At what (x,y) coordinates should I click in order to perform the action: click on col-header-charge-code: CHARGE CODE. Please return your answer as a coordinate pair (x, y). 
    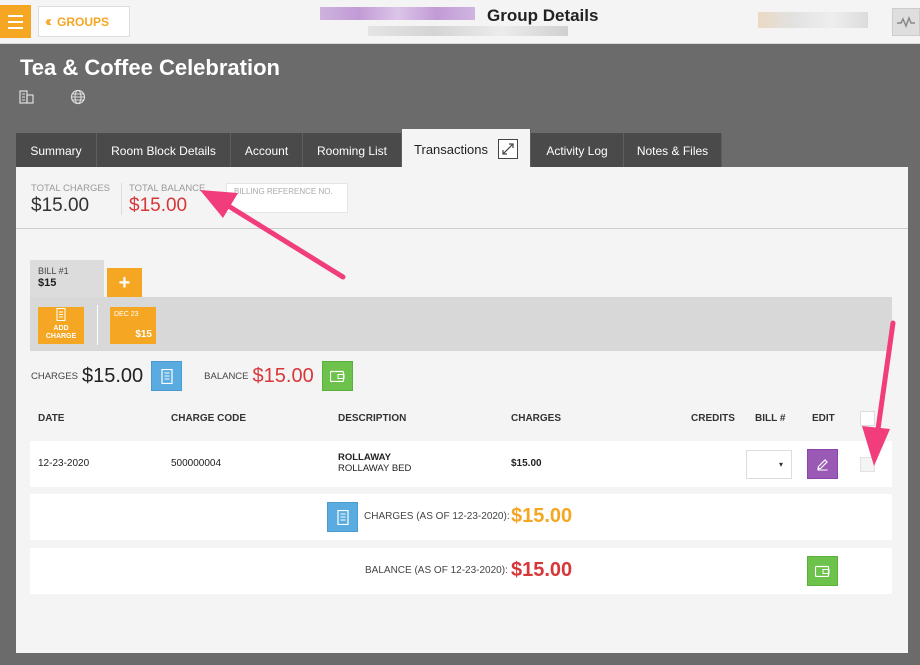
    Looking at the image, I should click on (209, 418).